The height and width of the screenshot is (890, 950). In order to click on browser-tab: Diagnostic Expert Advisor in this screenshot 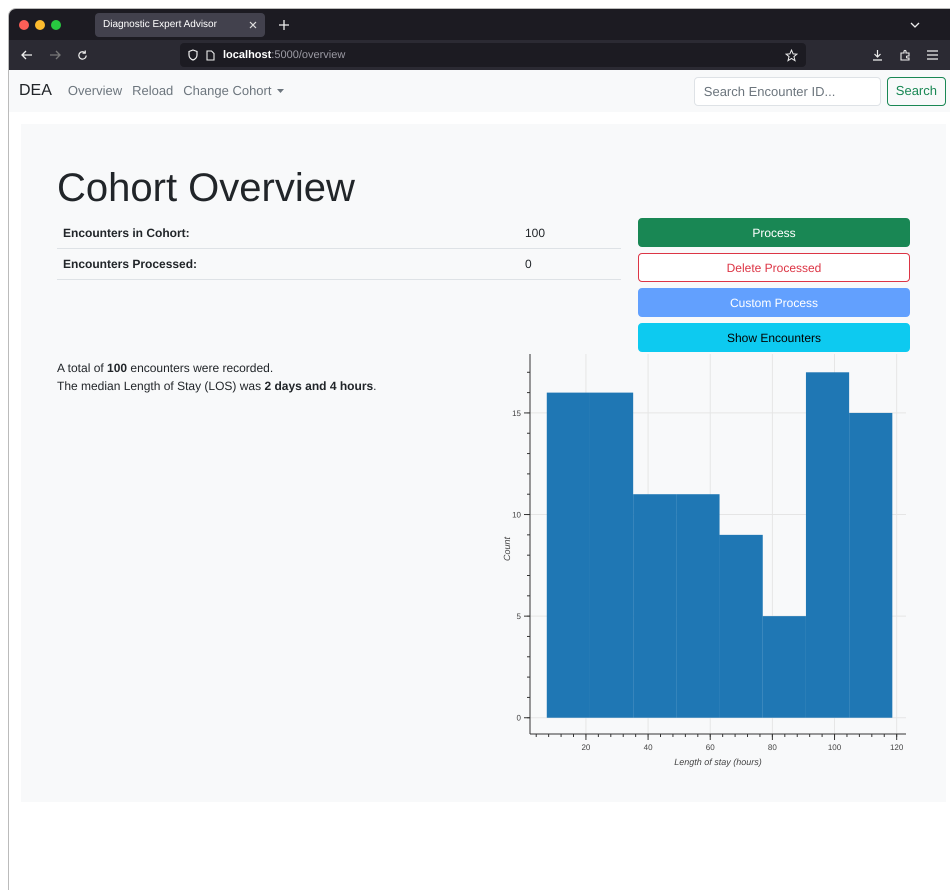, I will do `click(180, 24)`.